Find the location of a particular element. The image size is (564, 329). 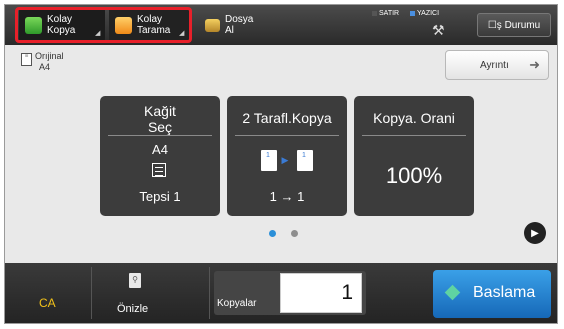

clear-all-label: CA is located at coordinates (47, 303).